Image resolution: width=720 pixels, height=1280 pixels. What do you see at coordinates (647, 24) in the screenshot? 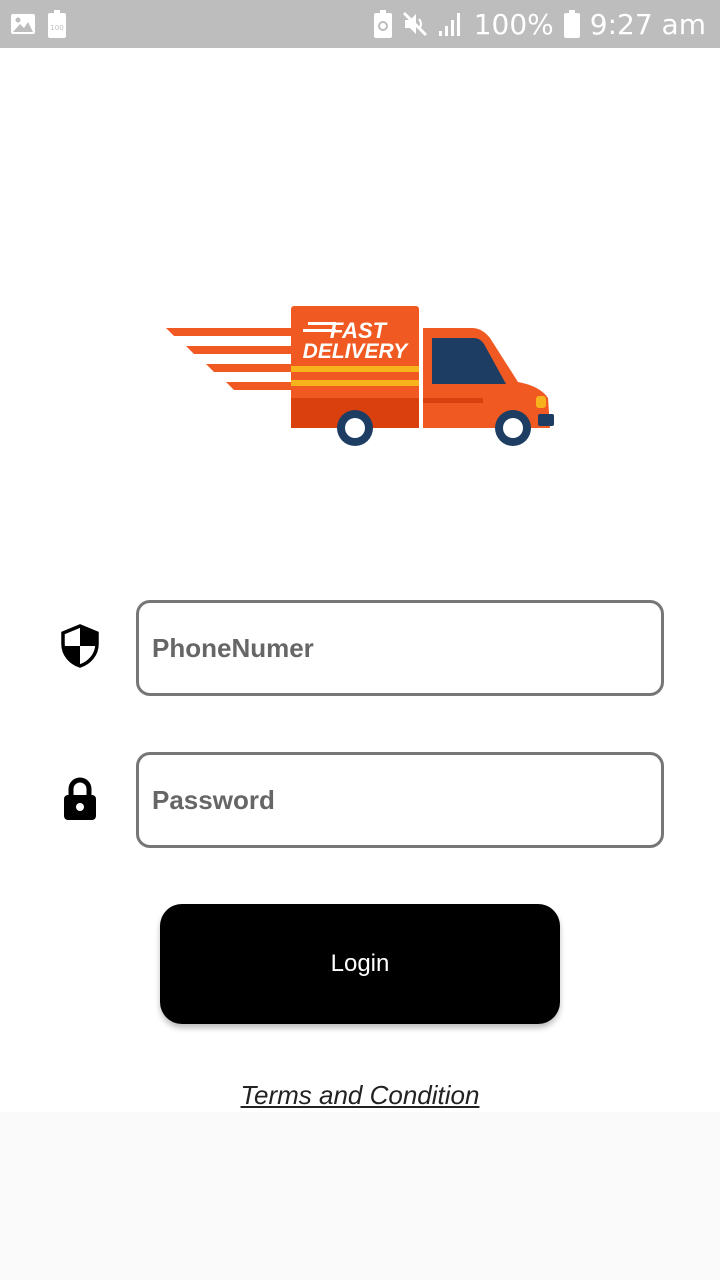
I see `clock: 9:27 am` at bounding box center [647, 24].